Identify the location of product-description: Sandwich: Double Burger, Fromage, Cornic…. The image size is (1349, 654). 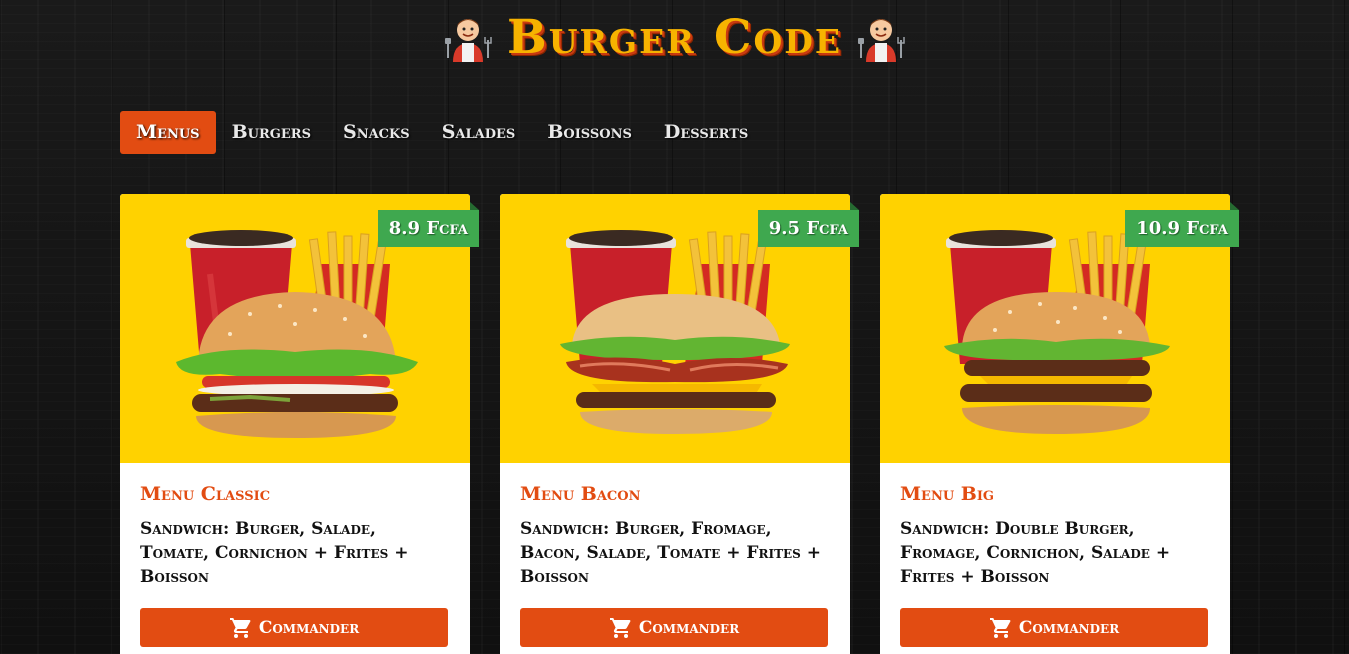
(1035, 553).